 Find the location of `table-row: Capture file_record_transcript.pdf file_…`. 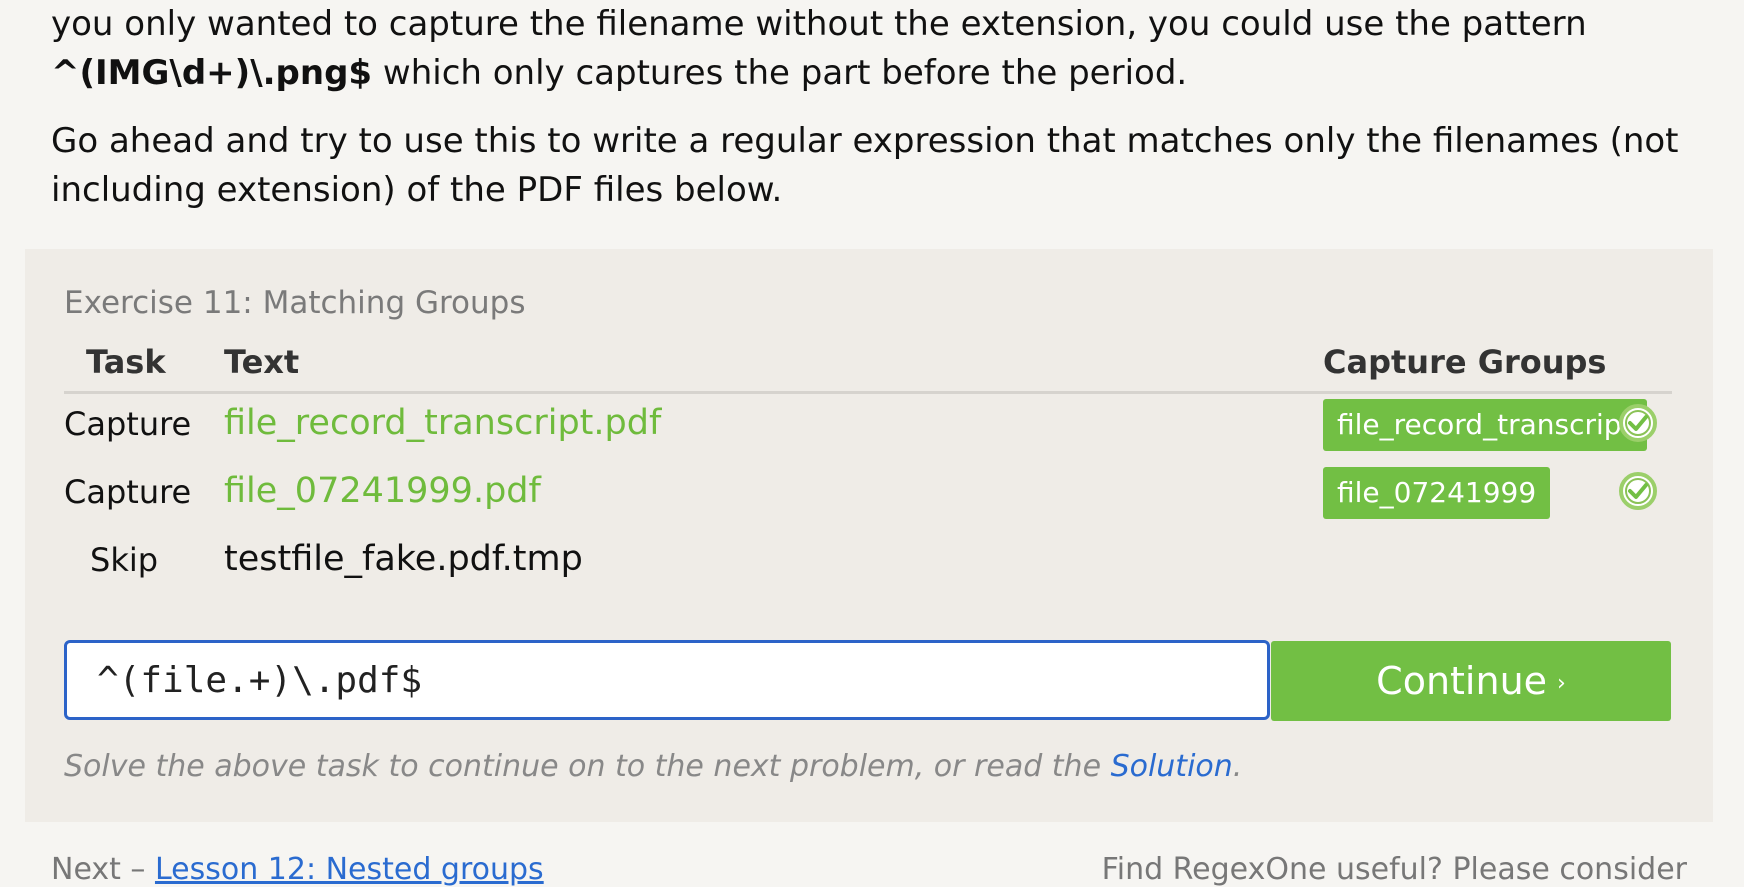

table-row: Capture file_record_transcript.pdf file_… is located at coordinates (868, 434).